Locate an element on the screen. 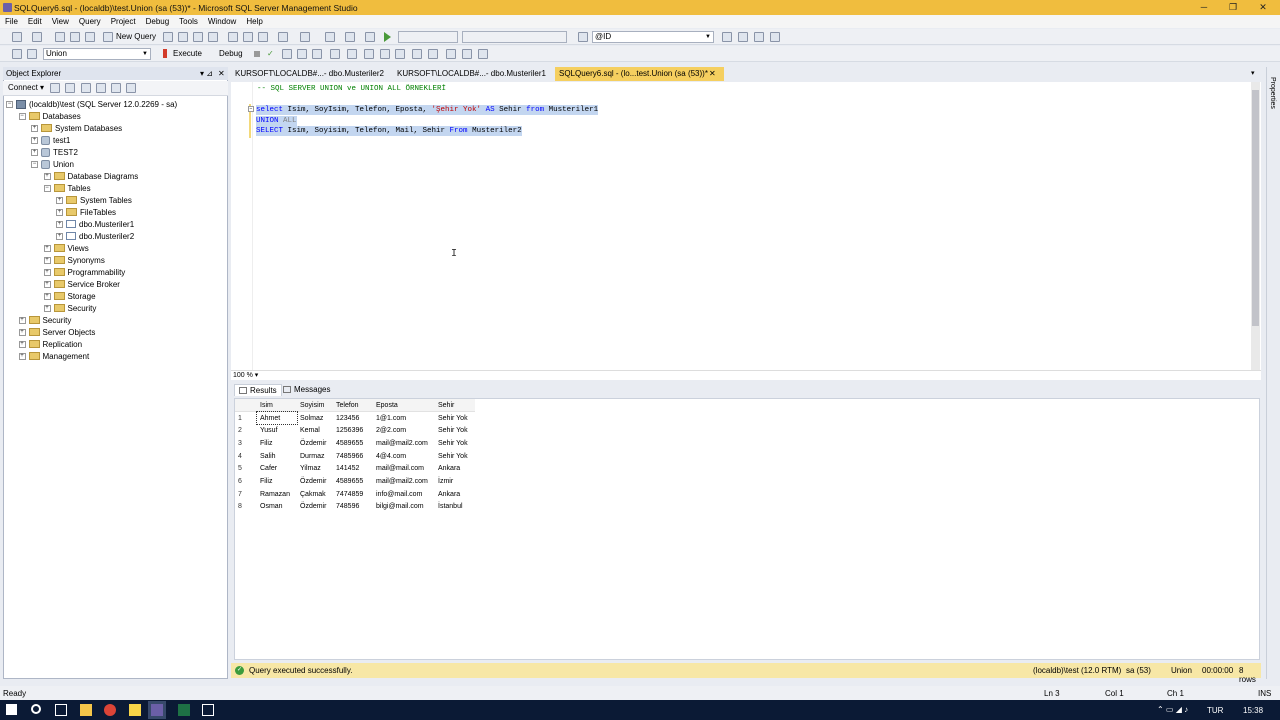 Image resolution: width=1280 pixels, height=720 pixels. properties-icon is located at coordinates (727, 37).